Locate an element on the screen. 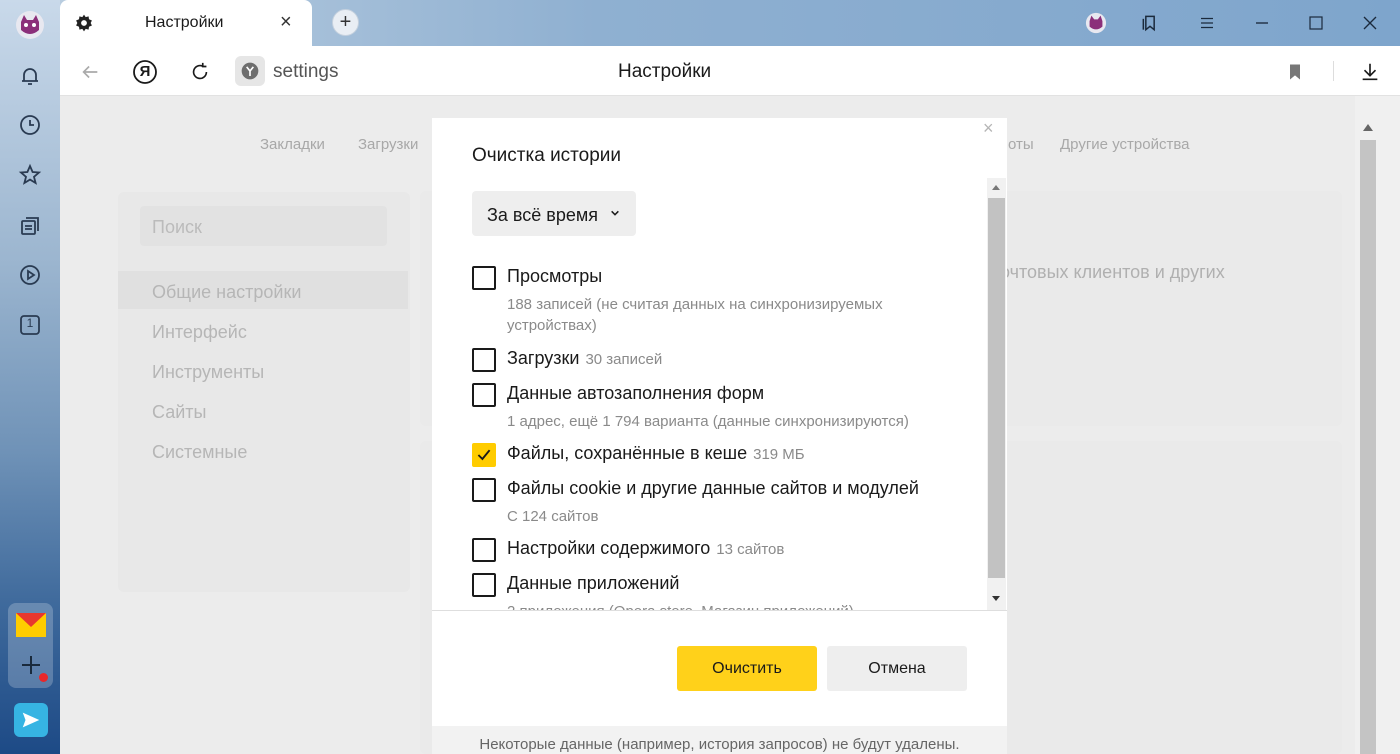 This screenshot has height=754, width=1400. download-icon is located at coordinates (1370, 72).